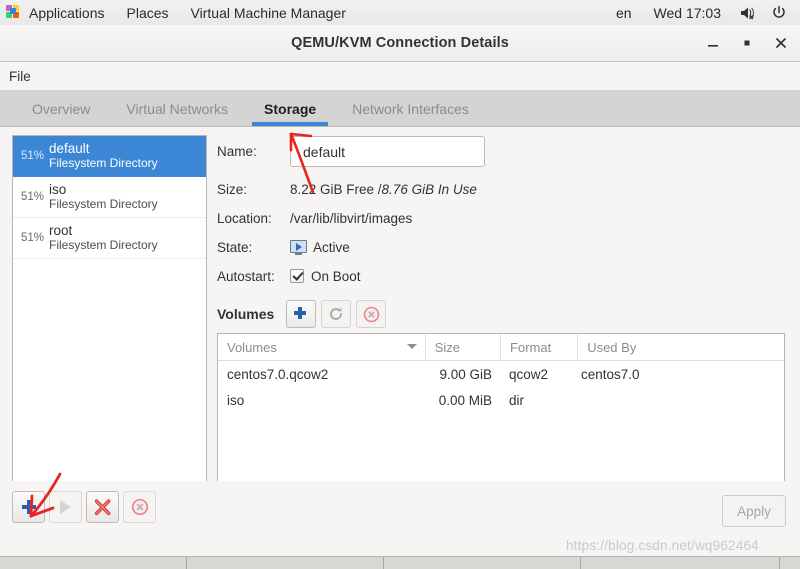 The height and width of the screenshot is (569, 800). Describe the element at coordinates (501, 374) in the screenshot. I see `table-row: centos7.0.qcow2 9.00 GiB qcow2 centos7.0` at that location.